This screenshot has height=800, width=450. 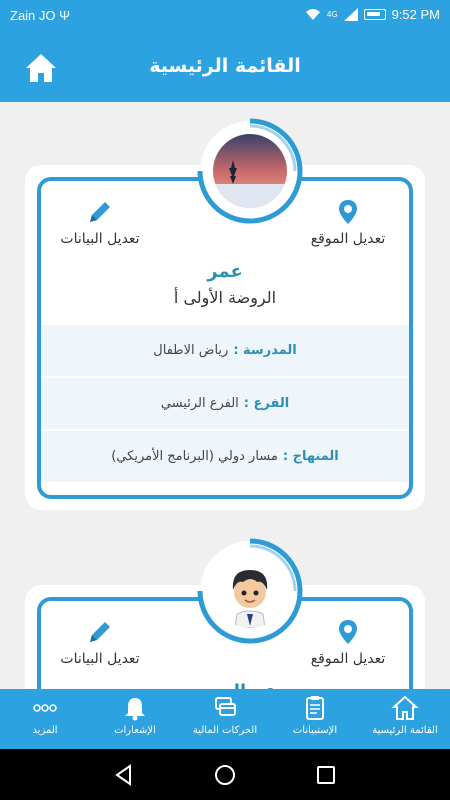 What do you see at coordinates (199, 403) in the screenshot?
I see `branch-value: الفرع الرئيسي` at bounding box center [199, 403].